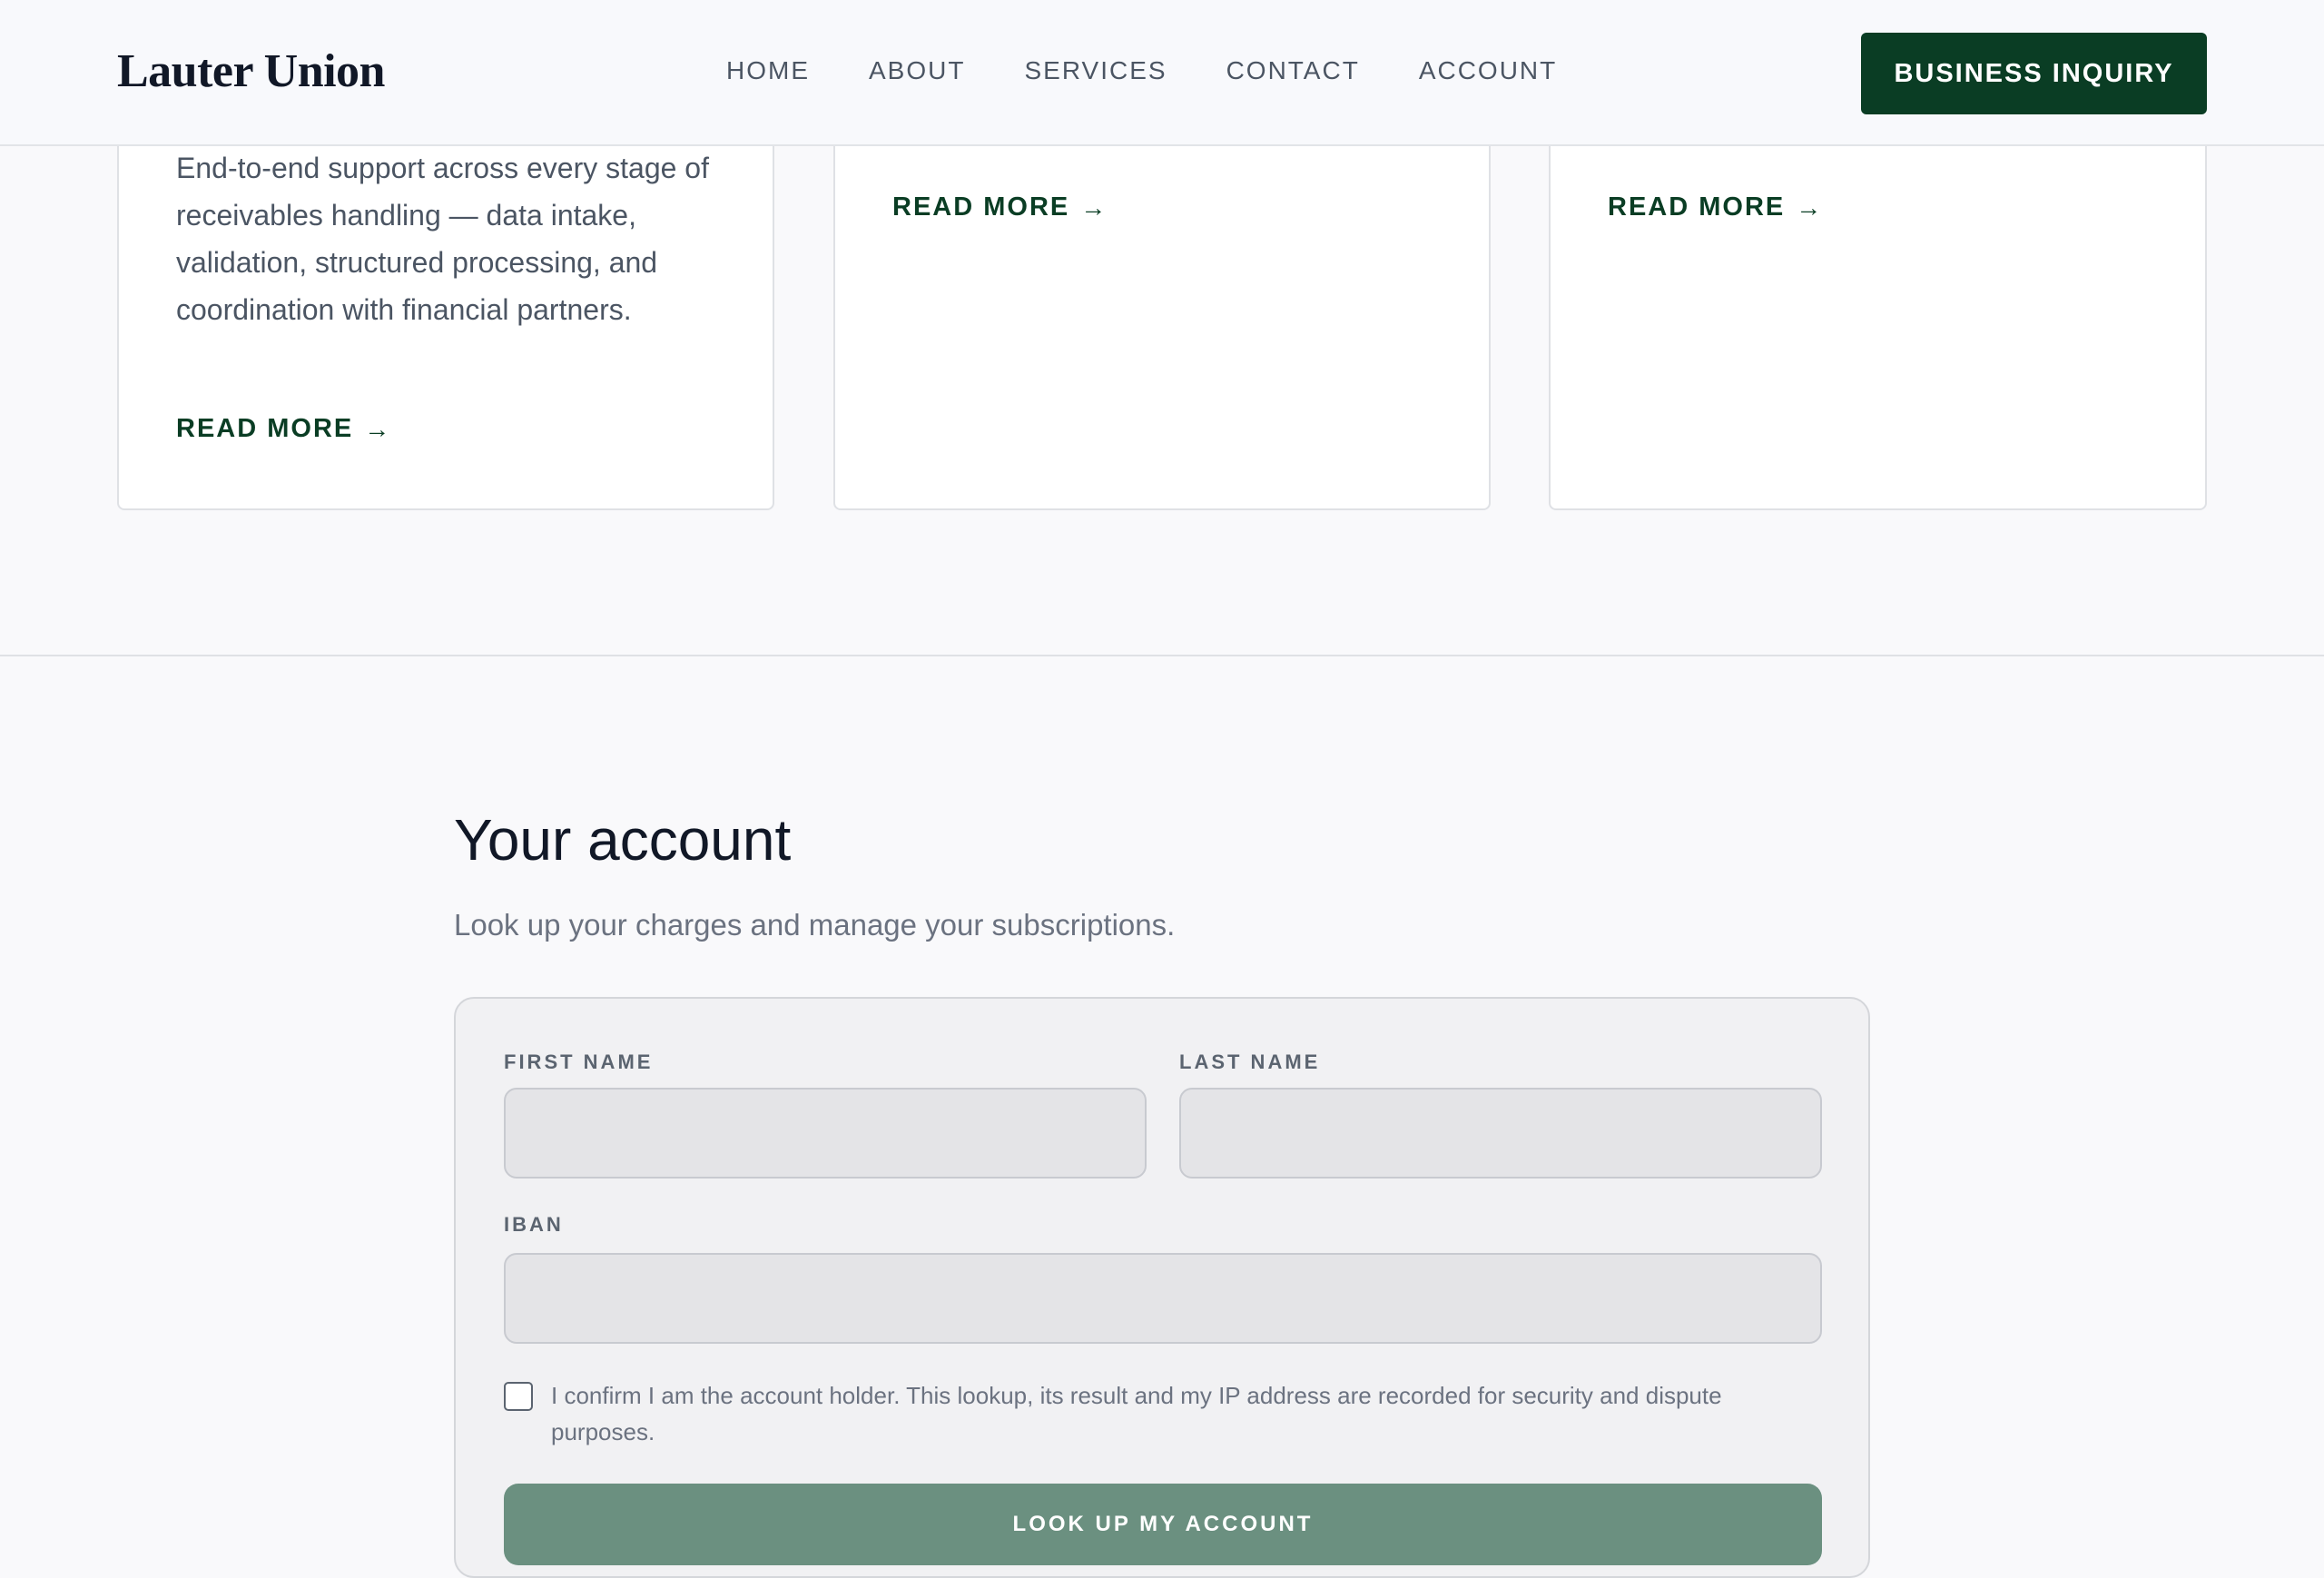 The image size is (2324, 1578). What do you see at coordinates (825, 1133) in the screenshot?
I see `first-name-input` at bounding box center [825, 1133].